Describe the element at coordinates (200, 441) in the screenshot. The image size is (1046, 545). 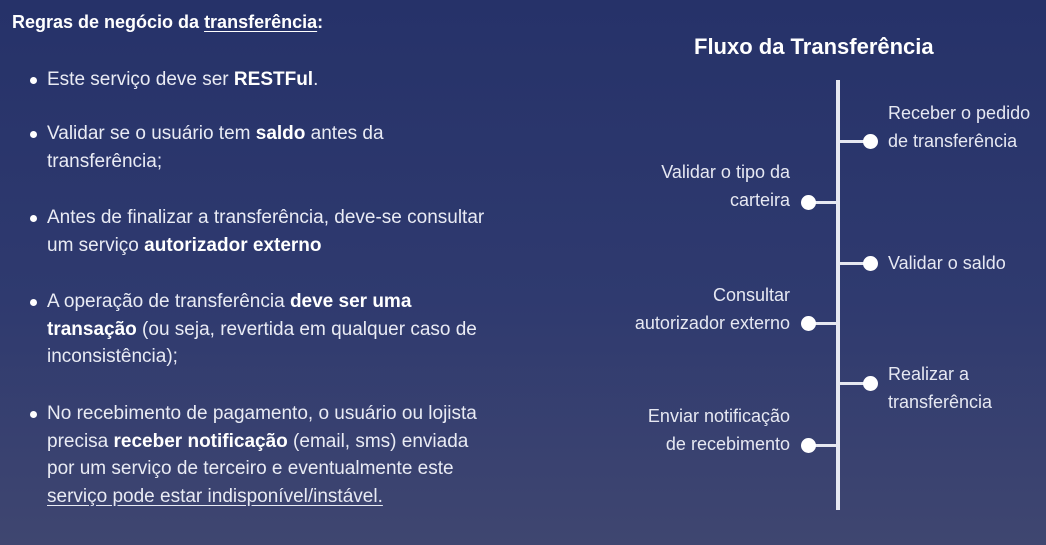
I see `rule-text-bold: receber notificação` at that location.